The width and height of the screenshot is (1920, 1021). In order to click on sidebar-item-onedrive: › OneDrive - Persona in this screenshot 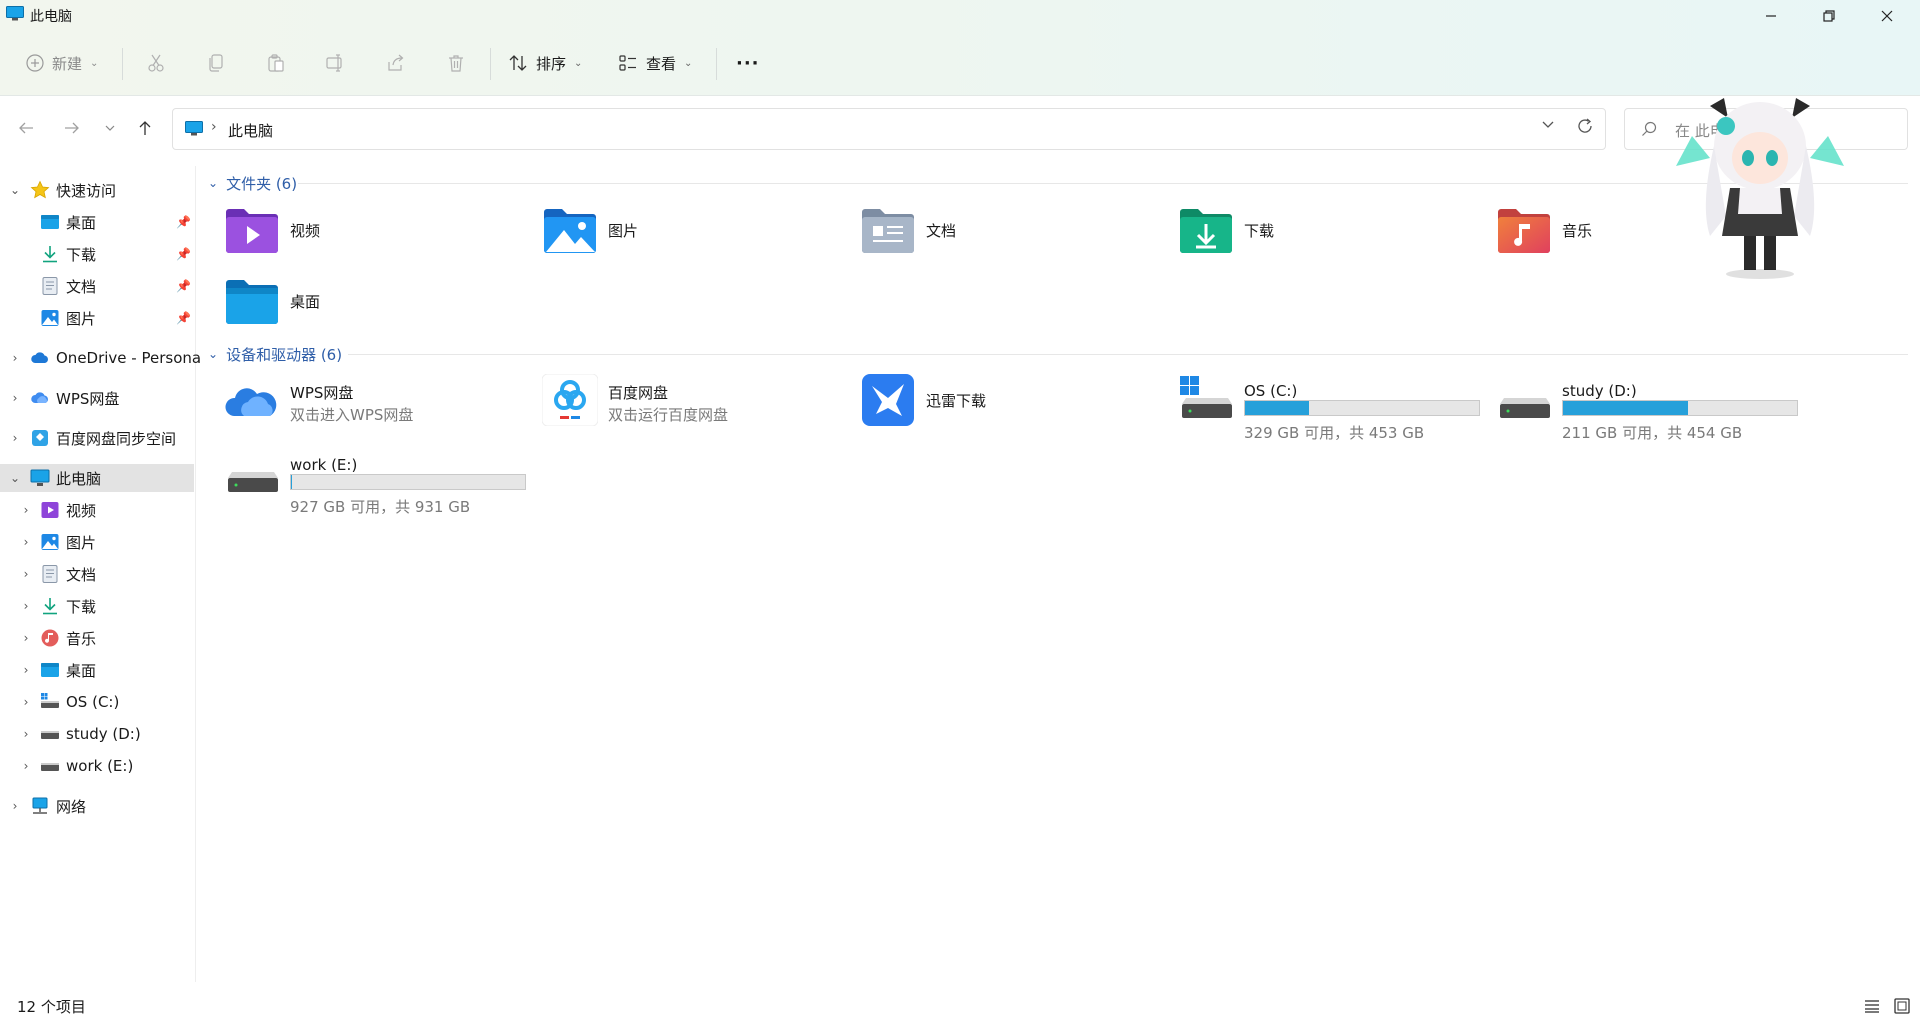, I will do `click(100, 358)`.